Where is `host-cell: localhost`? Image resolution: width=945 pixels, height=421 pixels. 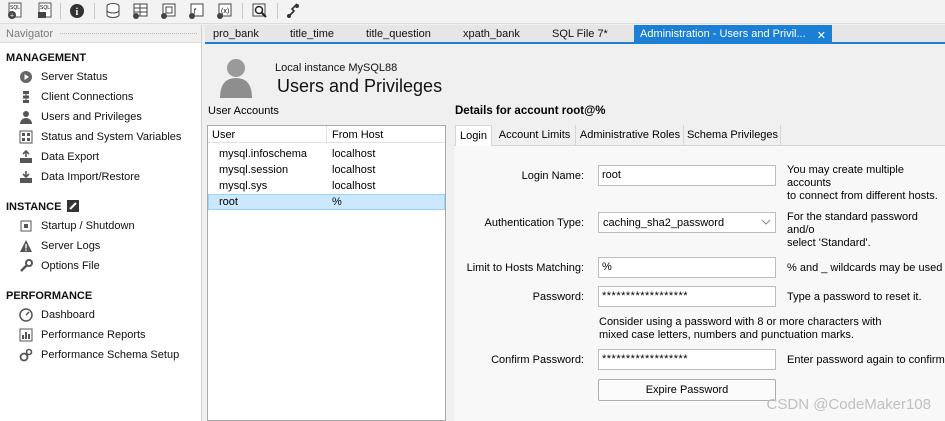 host-cell: localhost is located at coordinates (354, 186).